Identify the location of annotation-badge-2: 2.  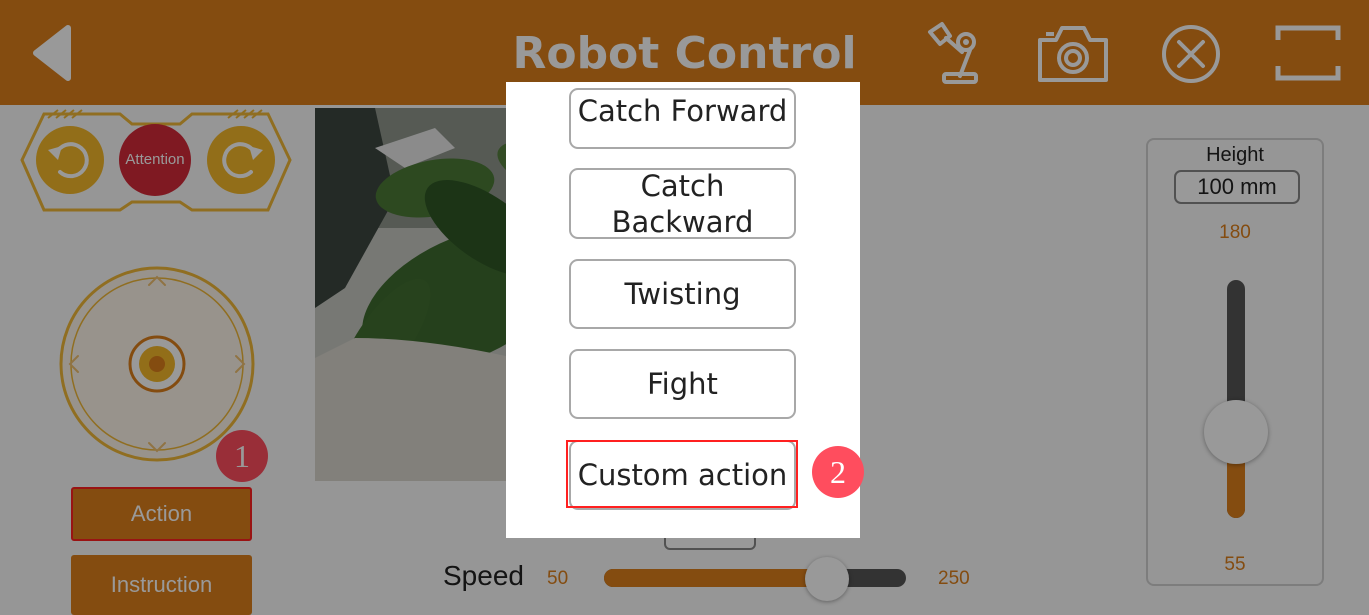
(838, 472).